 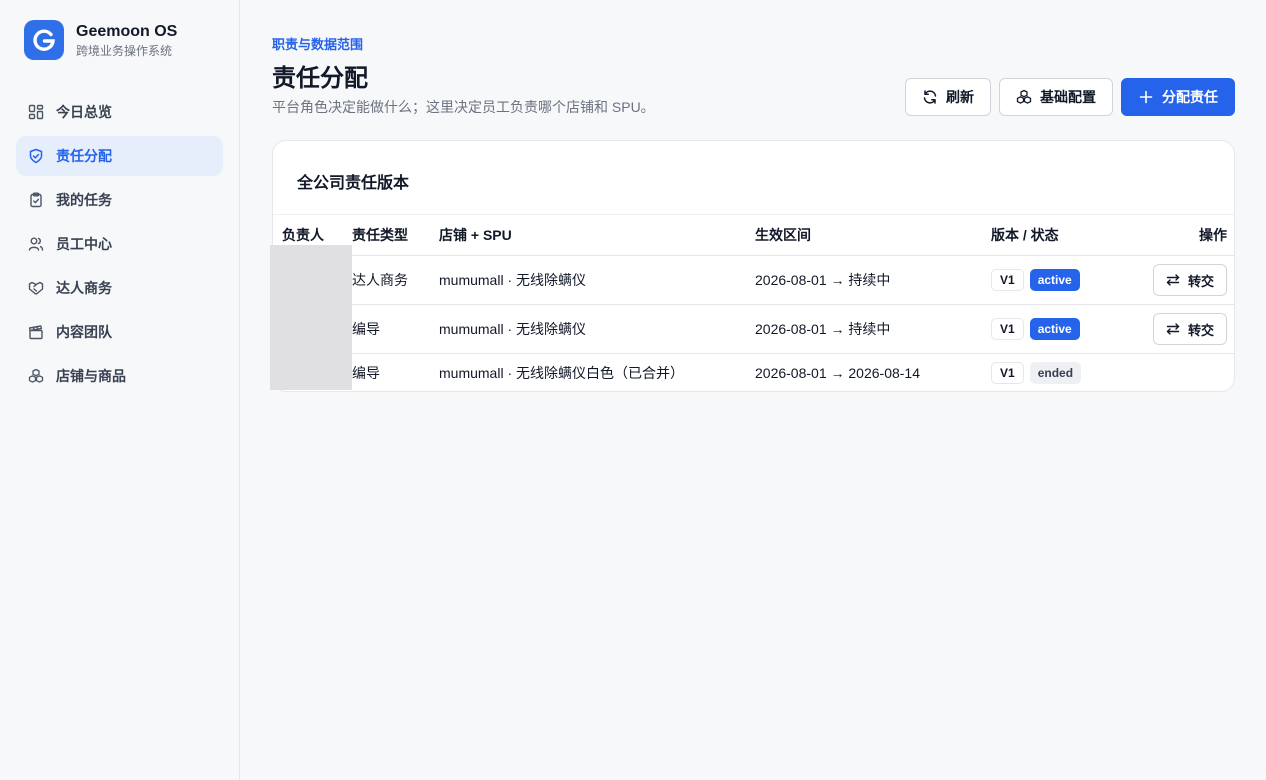 I want to click on refresh-button: 刷新, so click(x=948, y=97).